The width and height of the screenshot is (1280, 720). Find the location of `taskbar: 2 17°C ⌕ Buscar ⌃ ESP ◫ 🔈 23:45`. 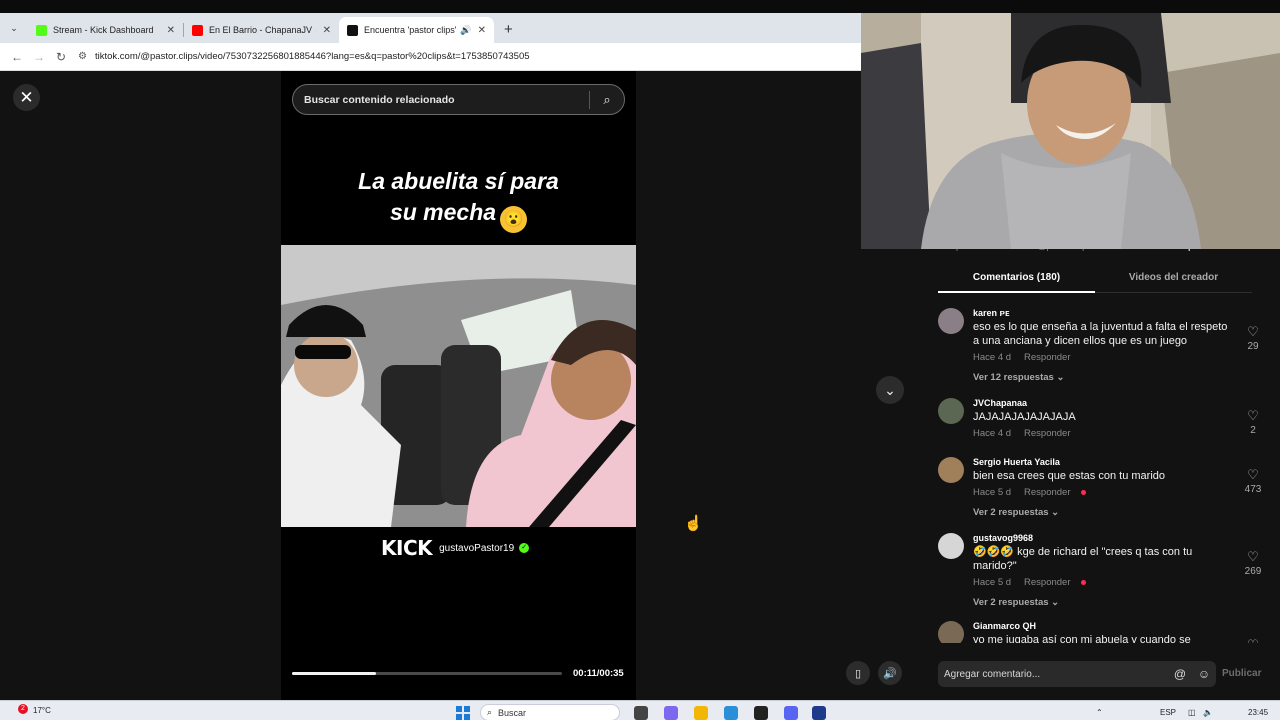

taskbar: 2 17°C ⌕ Buscar ⌃ ESP ◫ 🔈 23:45 is located at coordinates (640, 710).